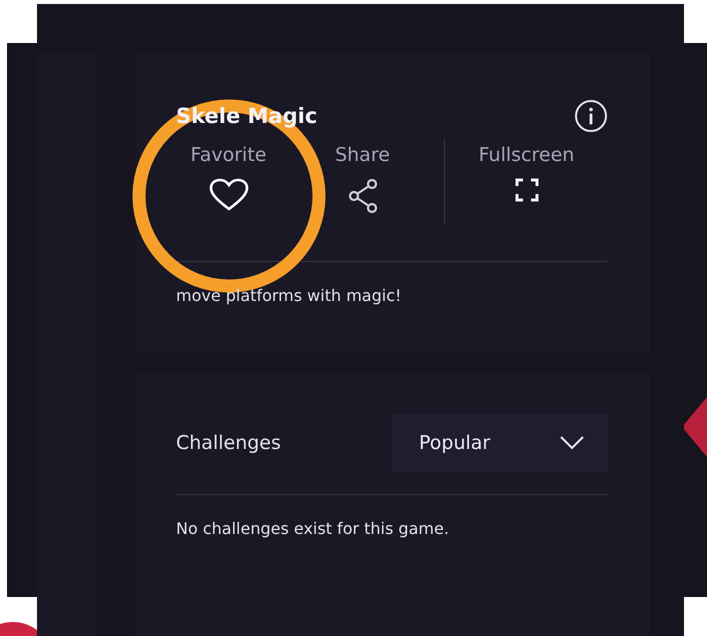  Describe the element at coordinates (500, 443) in the screenshot. I see `sort-dropdown: Popular` at that location.